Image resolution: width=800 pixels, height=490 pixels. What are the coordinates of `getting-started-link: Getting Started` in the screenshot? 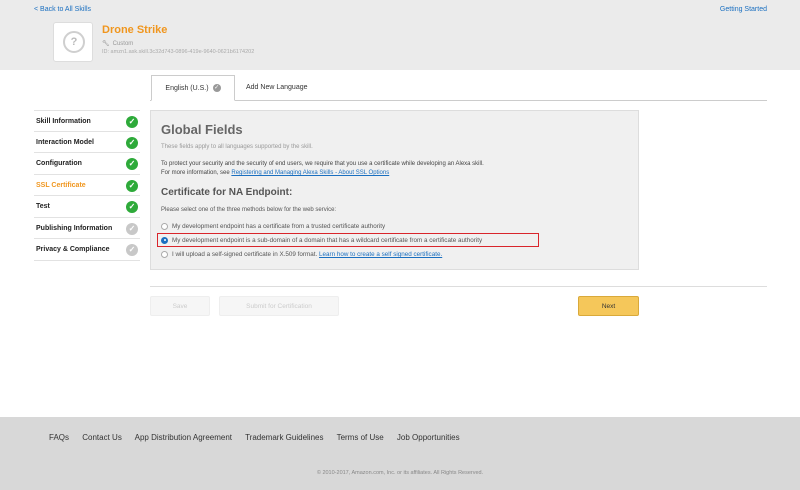 It's located at (743, 9).